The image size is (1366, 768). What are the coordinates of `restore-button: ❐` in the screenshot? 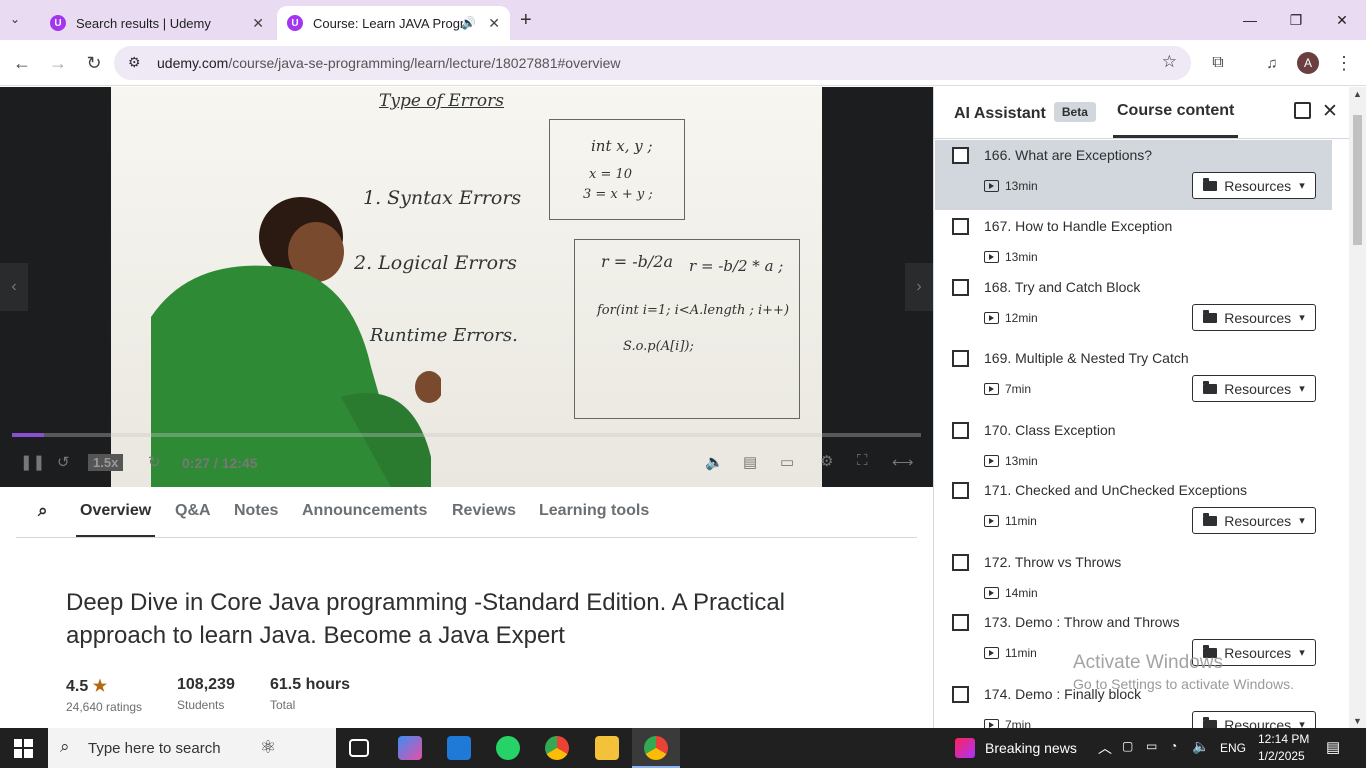 It's located at (1296, 20).